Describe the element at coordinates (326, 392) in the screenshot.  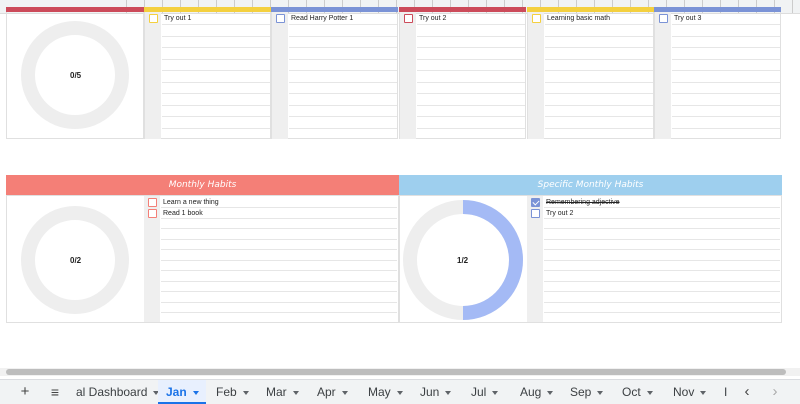
I see `sheet-tab-label: Apr` at that location.